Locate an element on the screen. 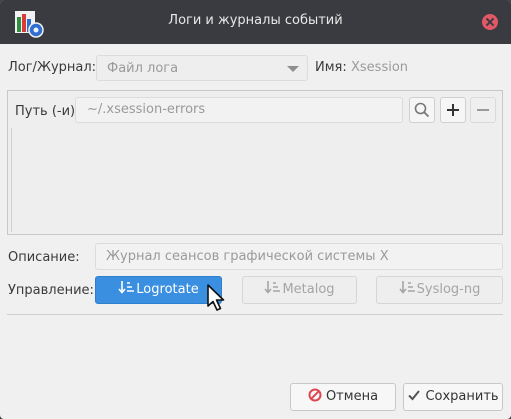 The image size is (511, 419). search-icon is located at coordinates (422, 110).